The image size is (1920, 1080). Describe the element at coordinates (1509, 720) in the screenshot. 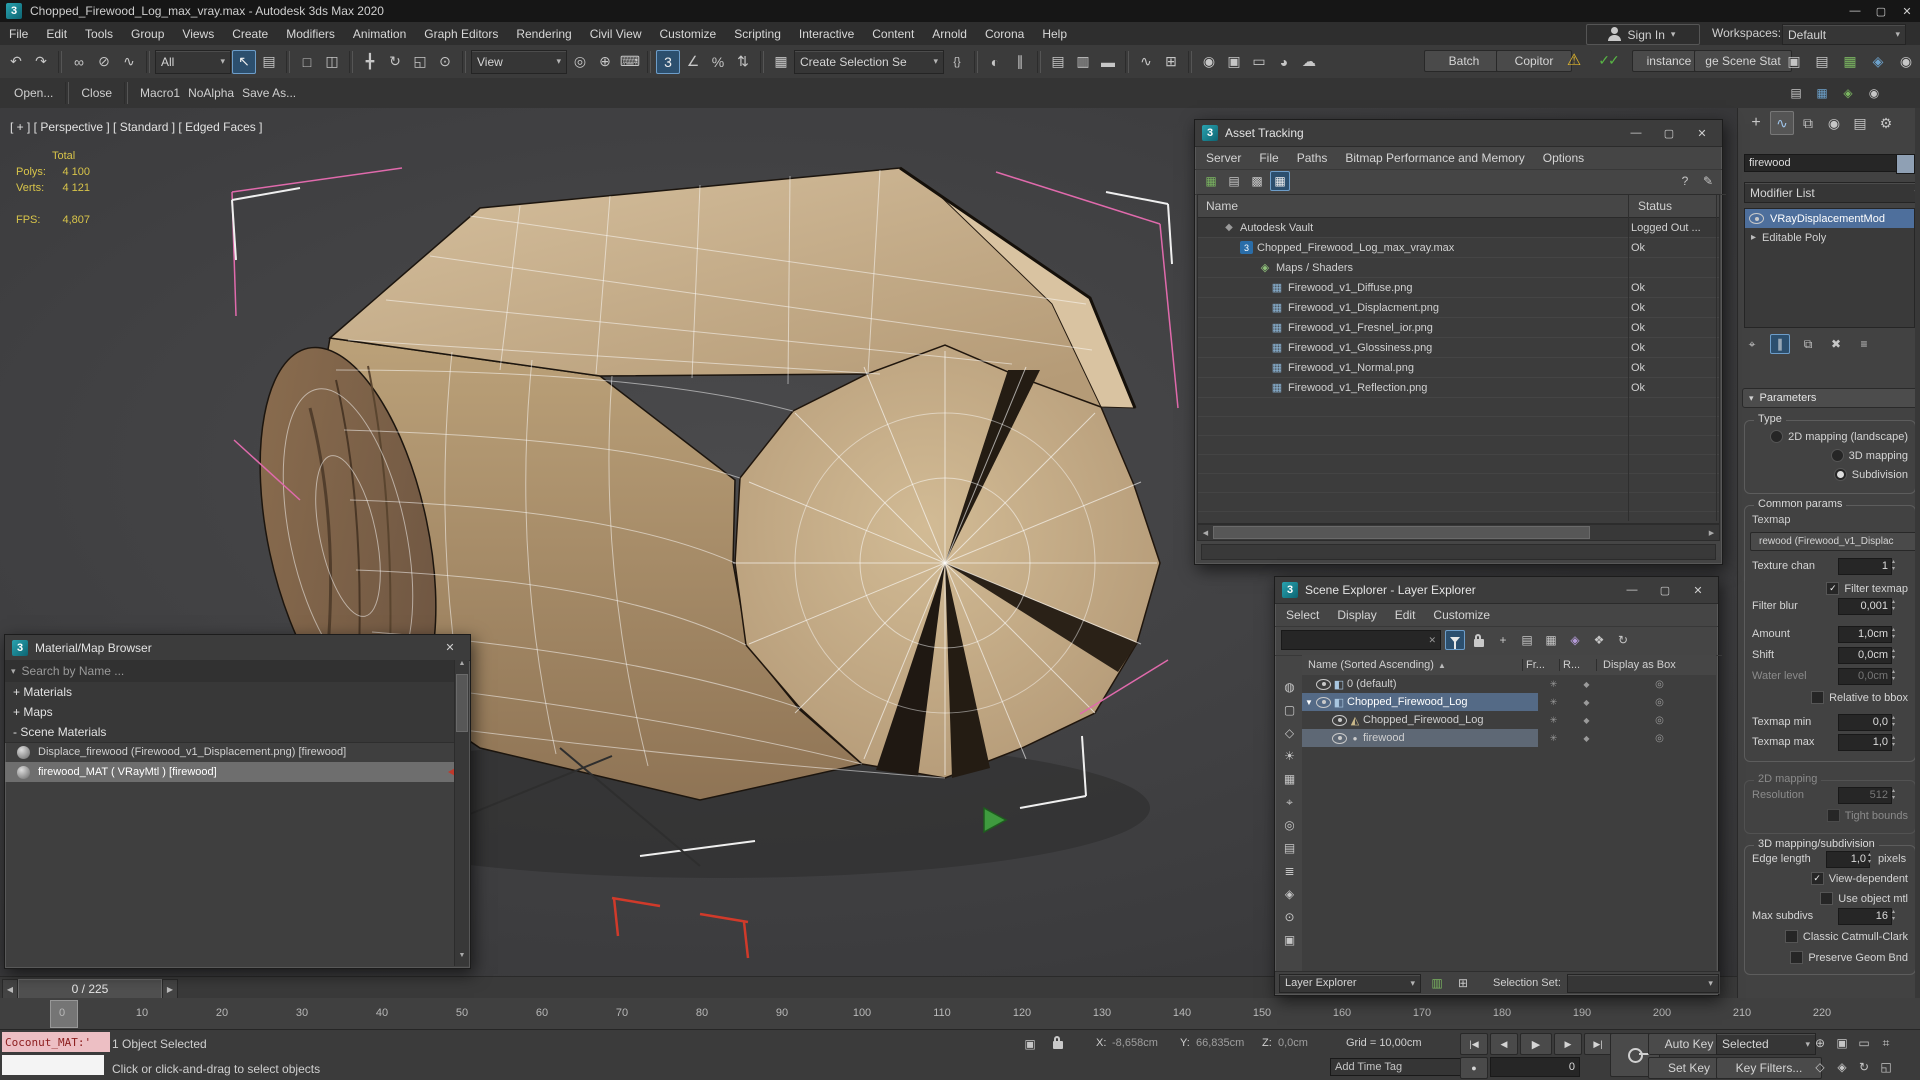

I see `list-item: ◭ Chopped_Firewood_Log ✳ ◆ ◎` at that location.